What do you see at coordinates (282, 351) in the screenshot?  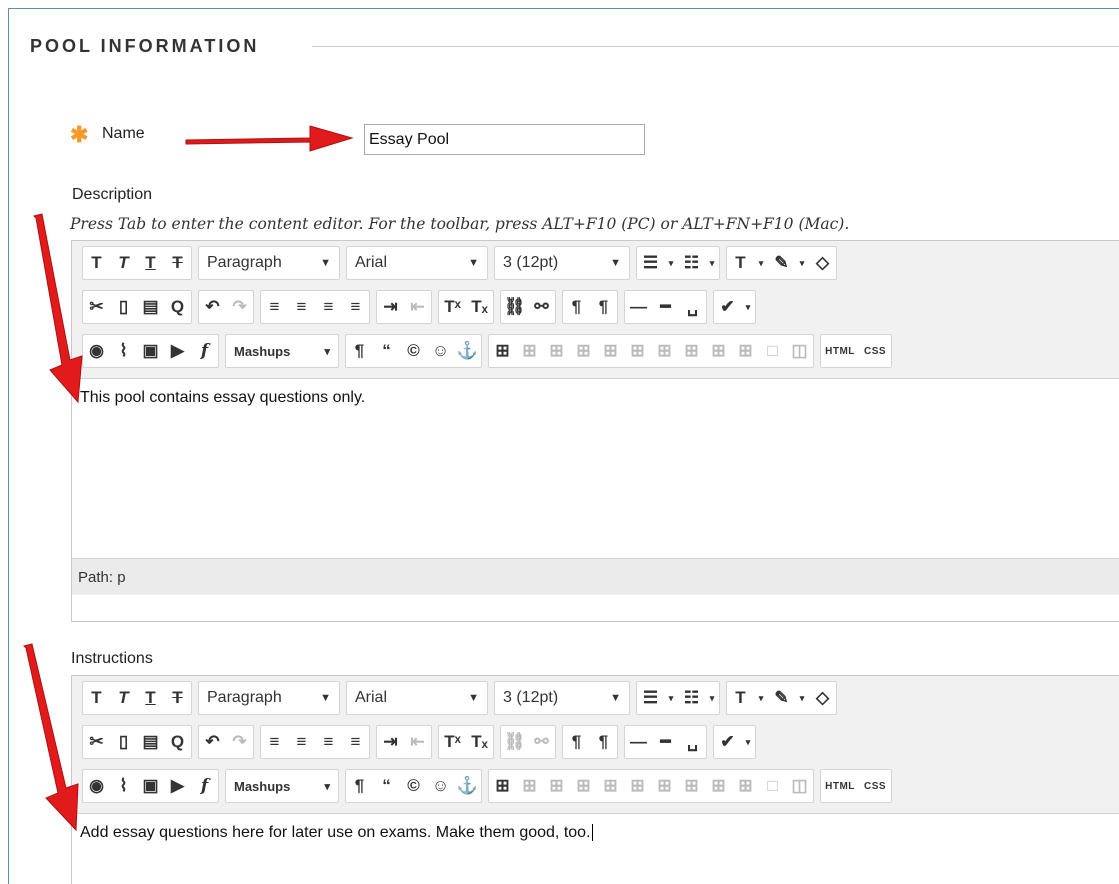 I see `mashups-select: Mashups ▾` at bounding box center [282, 351].